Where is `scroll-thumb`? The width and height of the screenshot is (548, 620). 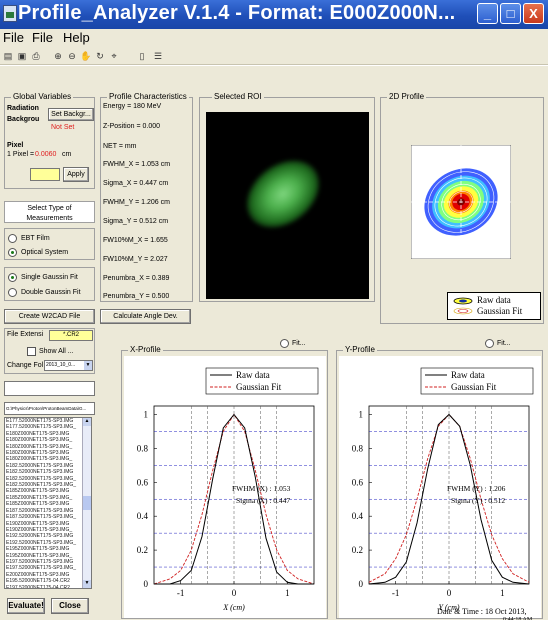 scroll-thumb is located at coordinates (87, 503).